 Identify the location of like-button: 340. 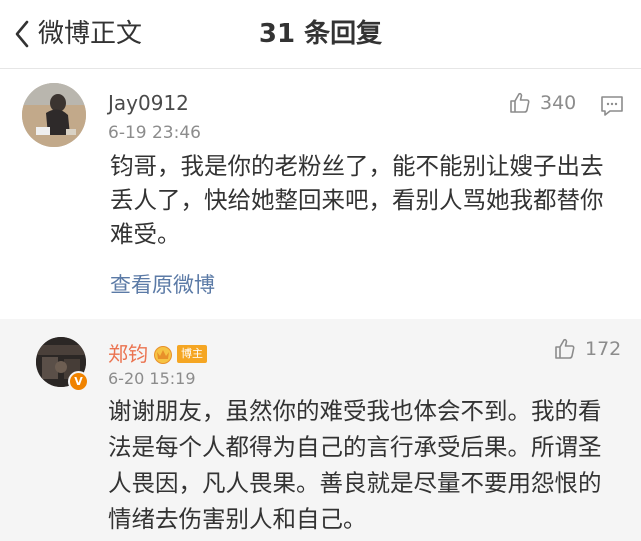
(542, 103).